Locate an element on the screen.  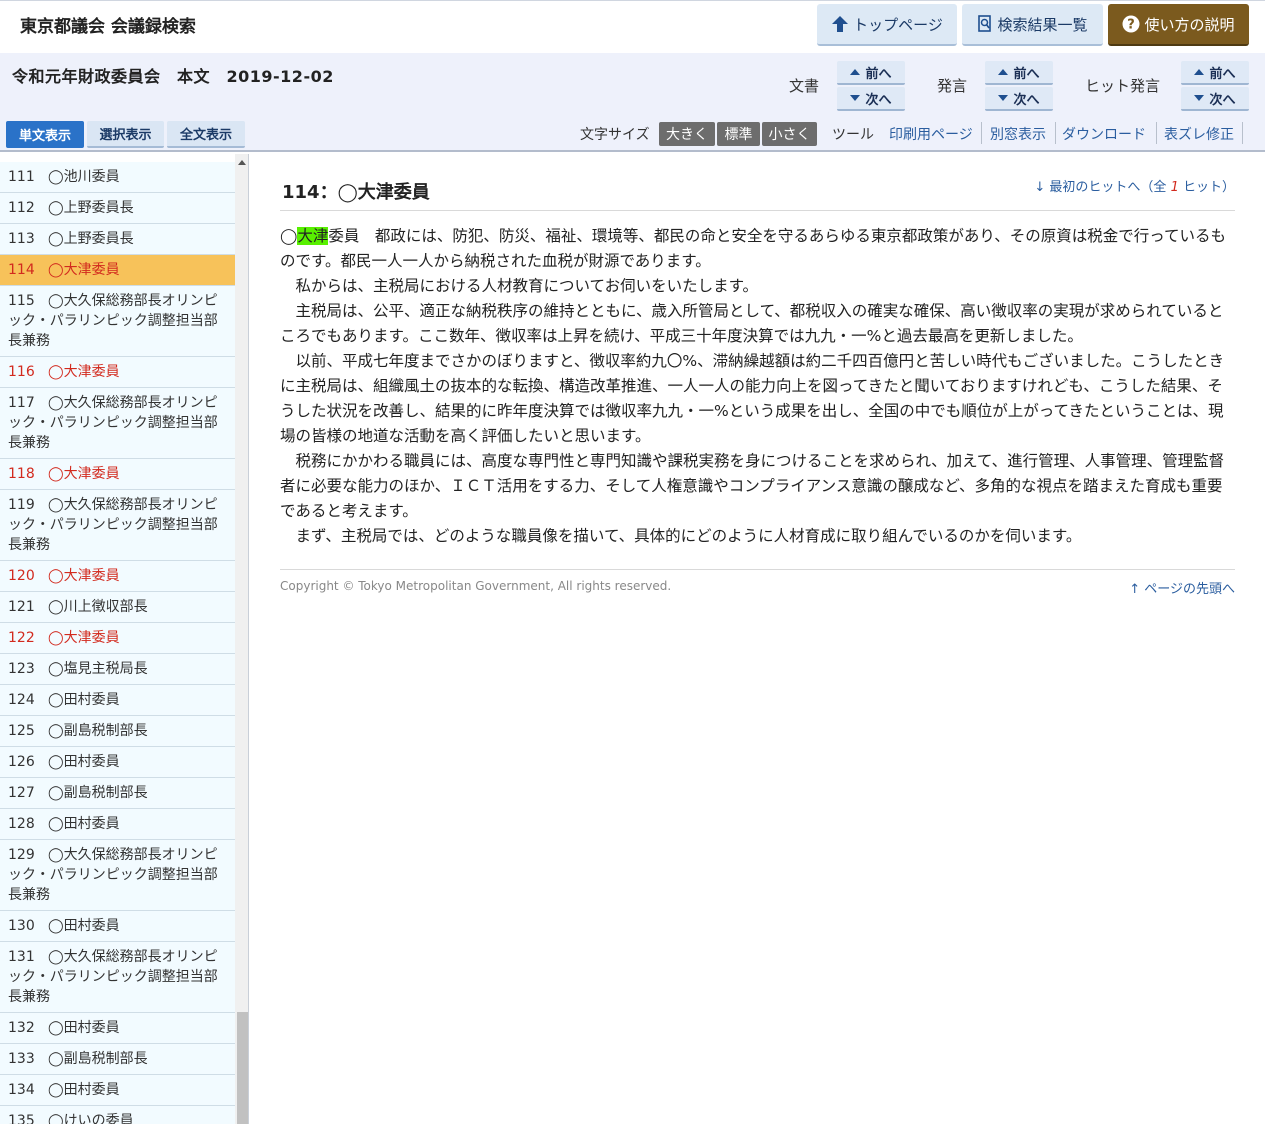
text-size-label: 文字サイズ is located at coordinates (615, 135).